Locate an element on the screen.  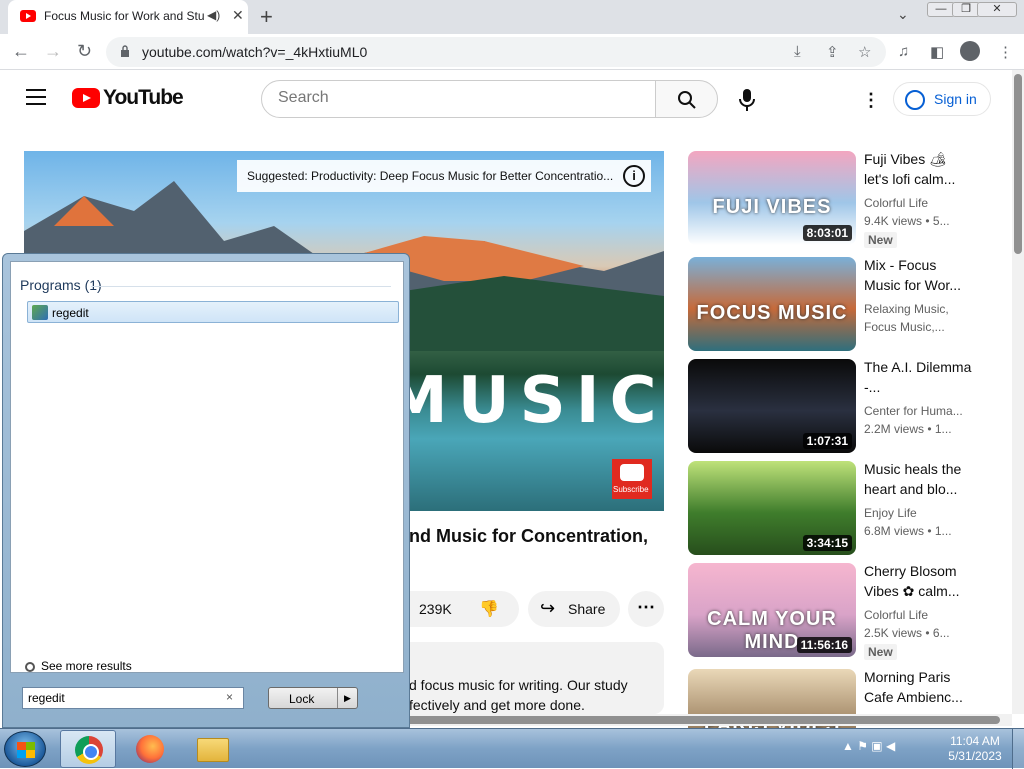
video-thumbnail: FUJI VIBES 8:03:01 is located at coordinates (772, 198).